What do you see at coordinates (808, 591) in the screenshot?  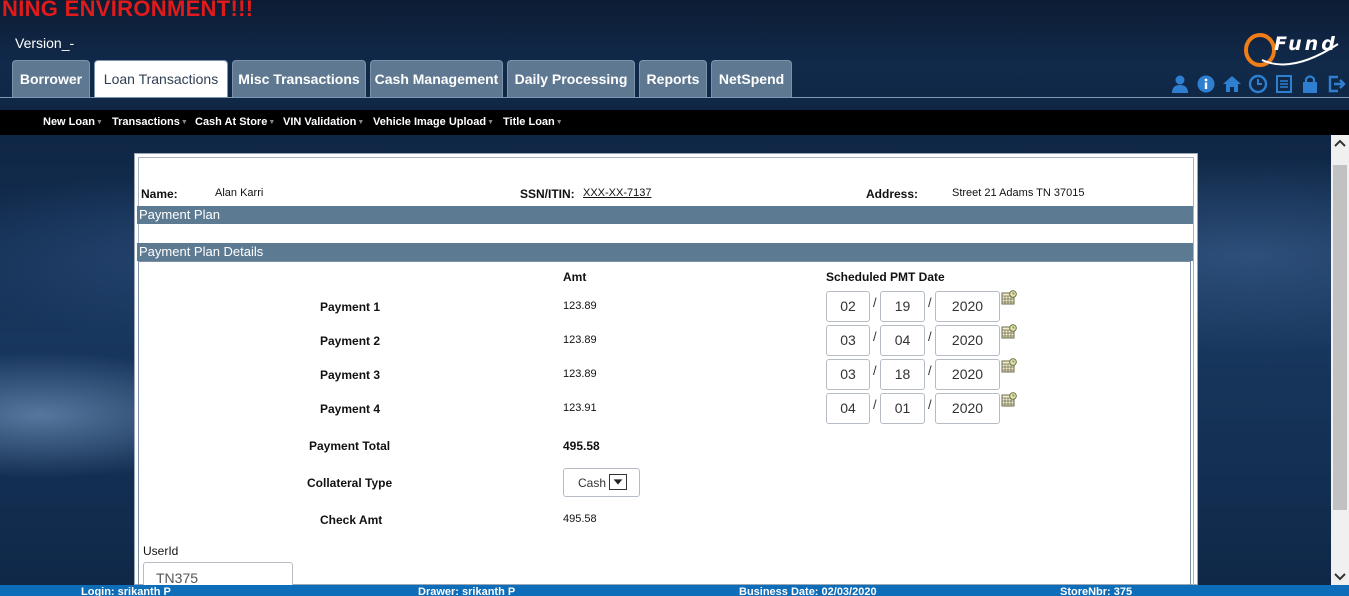 I see `footer-business-date: Business Date: 02/03/2020` at bounding box center [808, 591].